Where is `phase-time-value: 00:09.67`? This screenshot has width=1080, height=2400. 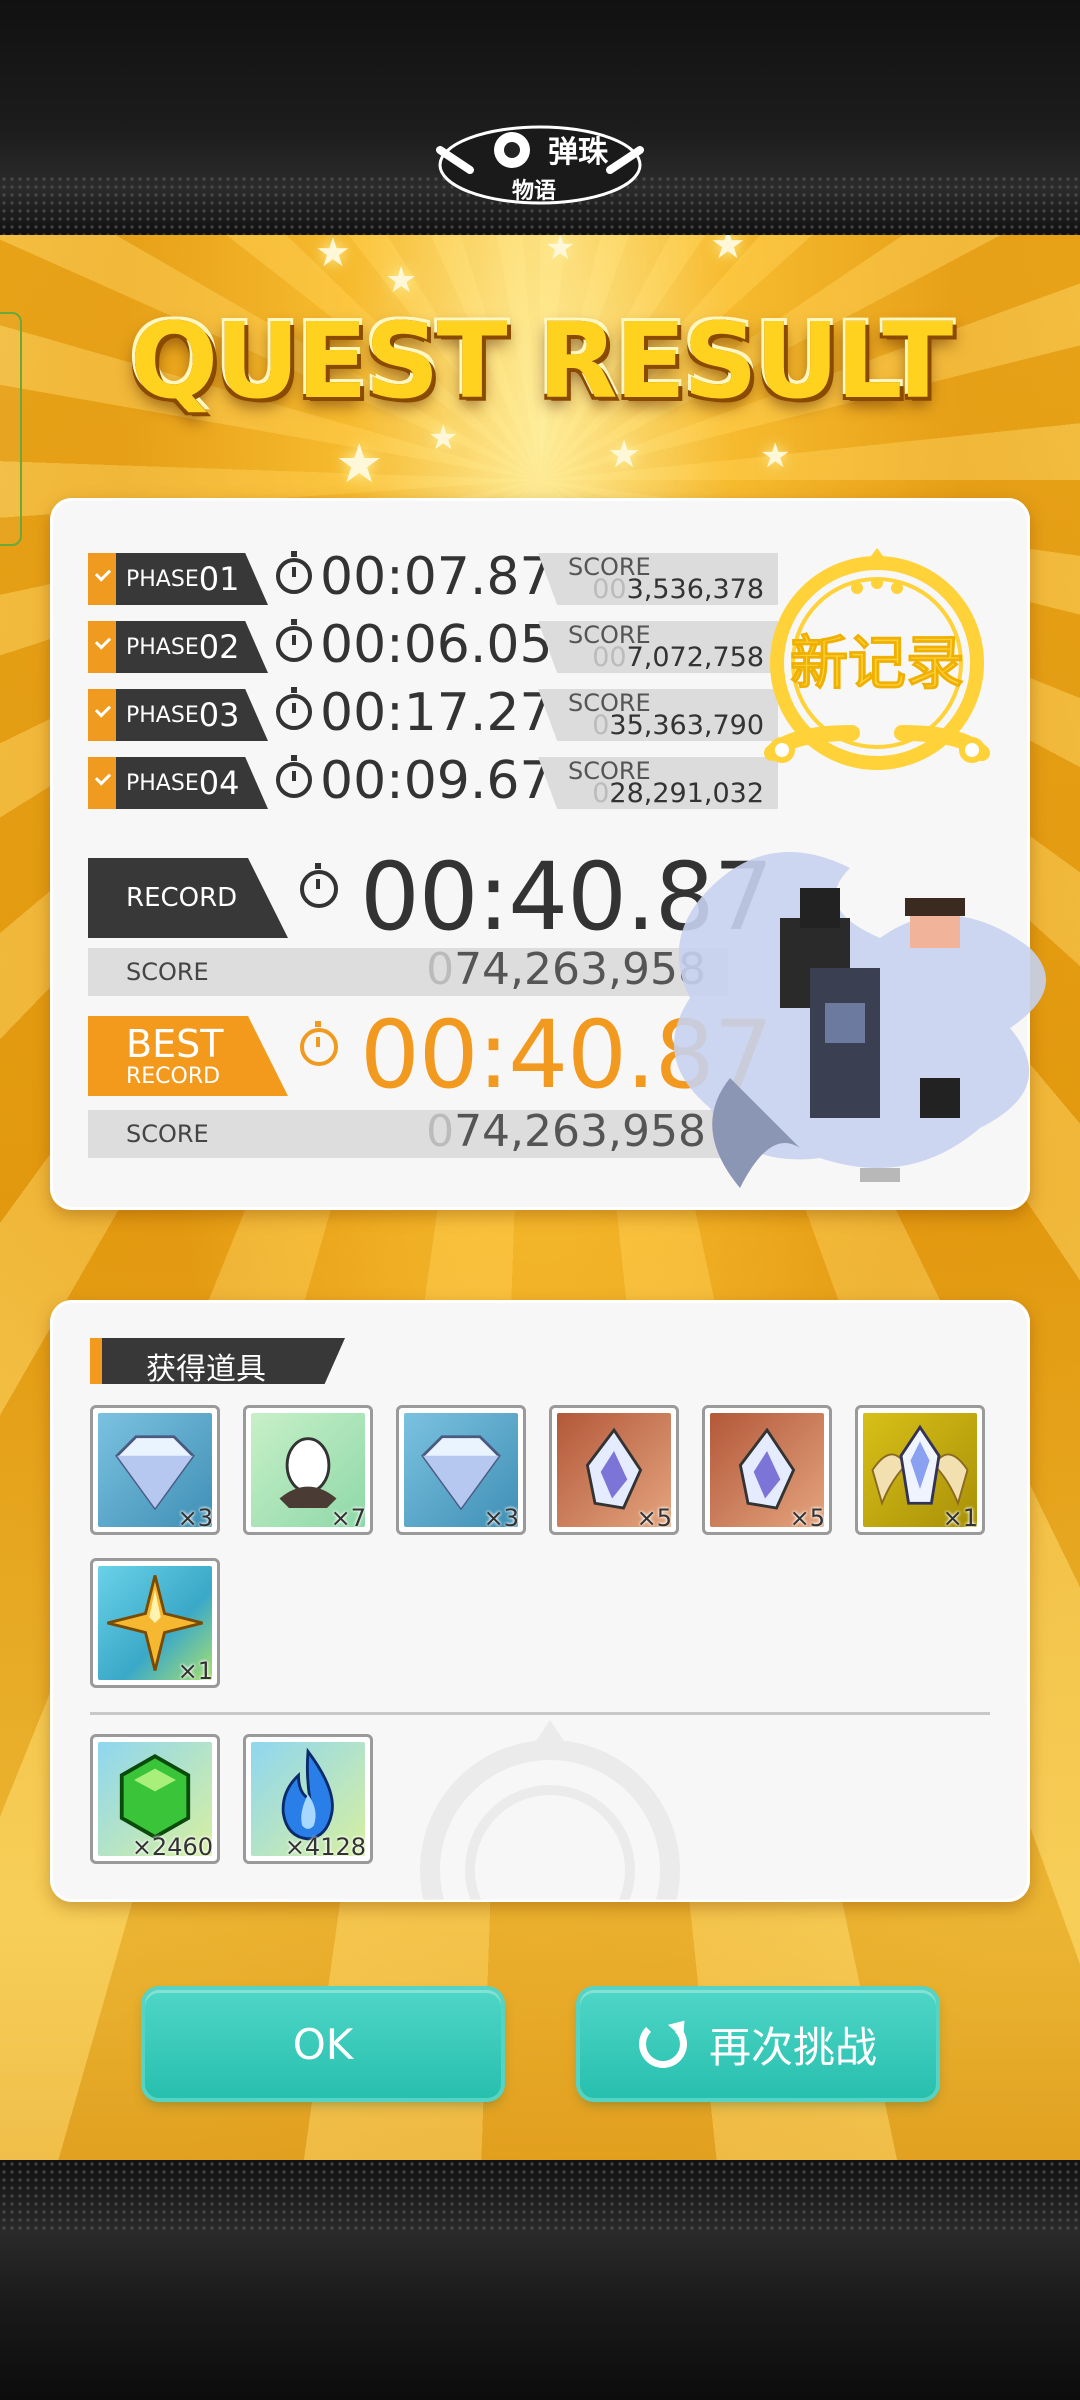 phase-time-value: 00:09.67 is located at coordinates (436, 781).